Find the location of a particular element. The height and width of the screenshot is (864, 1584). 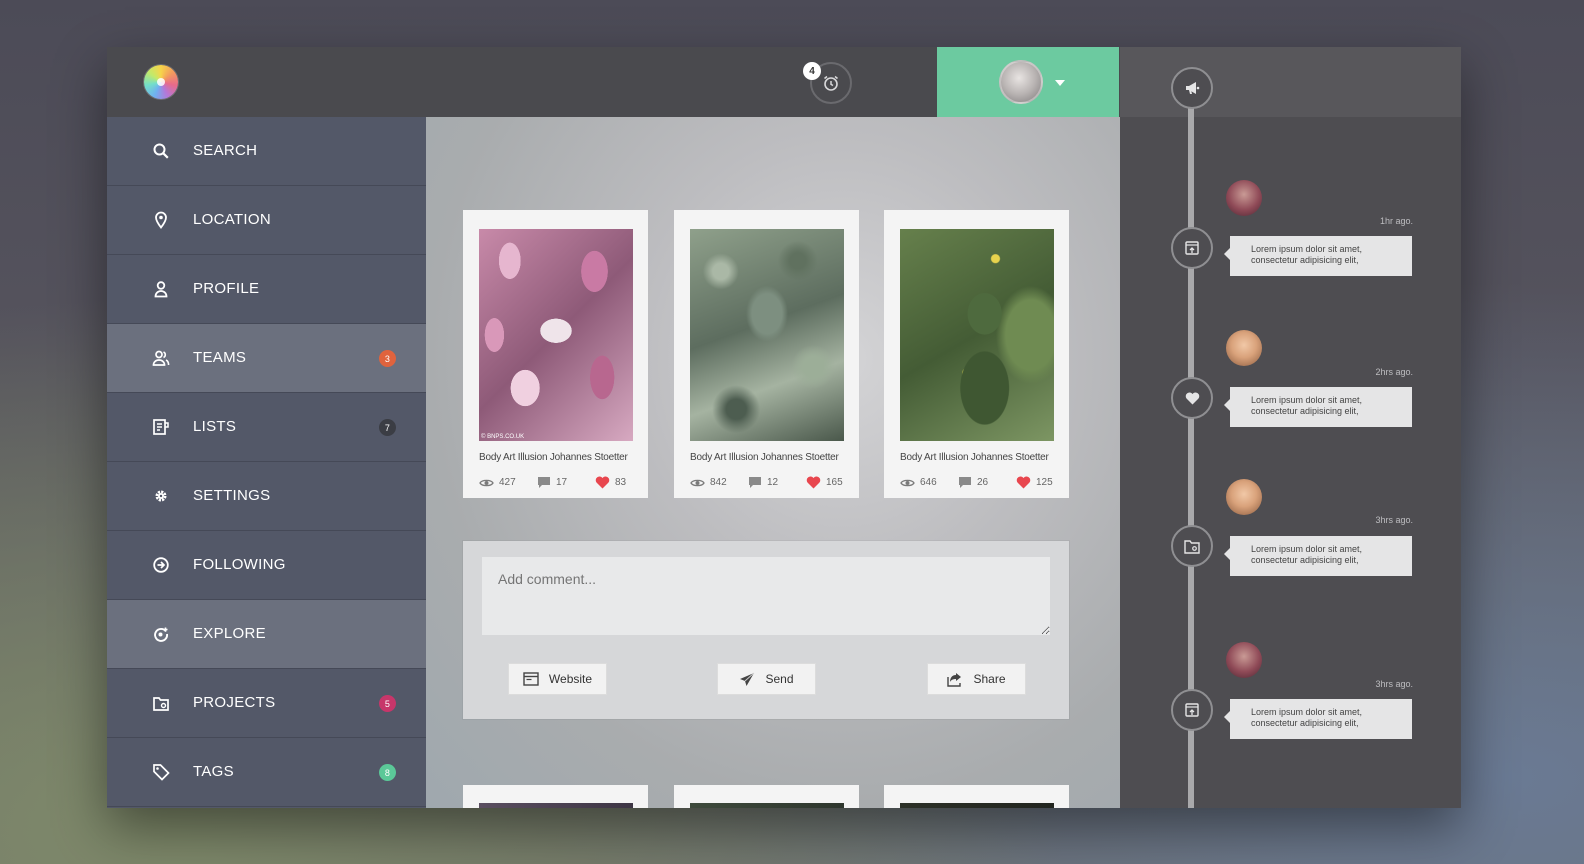

sidebar-item-projects: PROJECTS 5 is located at coordinates (266, 703).